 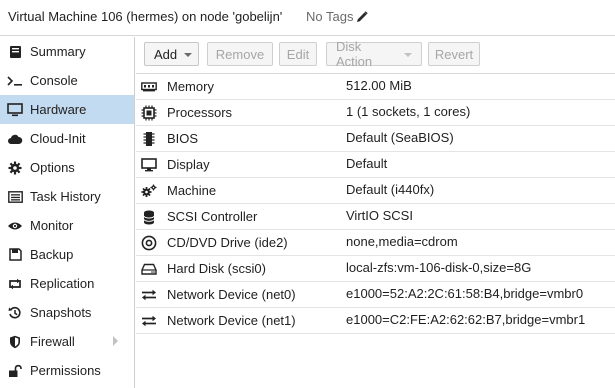 I want to click on table-row: BIOS Default (SeaBIOS), so click(x=375, y=139).